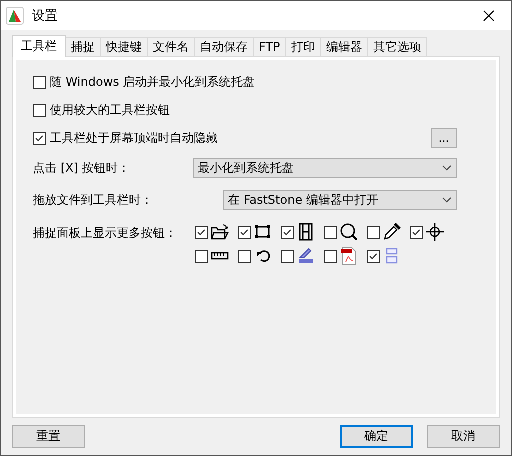  Describe the element at coordinates (376, 436) in the screenshot. I see `ok-button: 确定` at that location.